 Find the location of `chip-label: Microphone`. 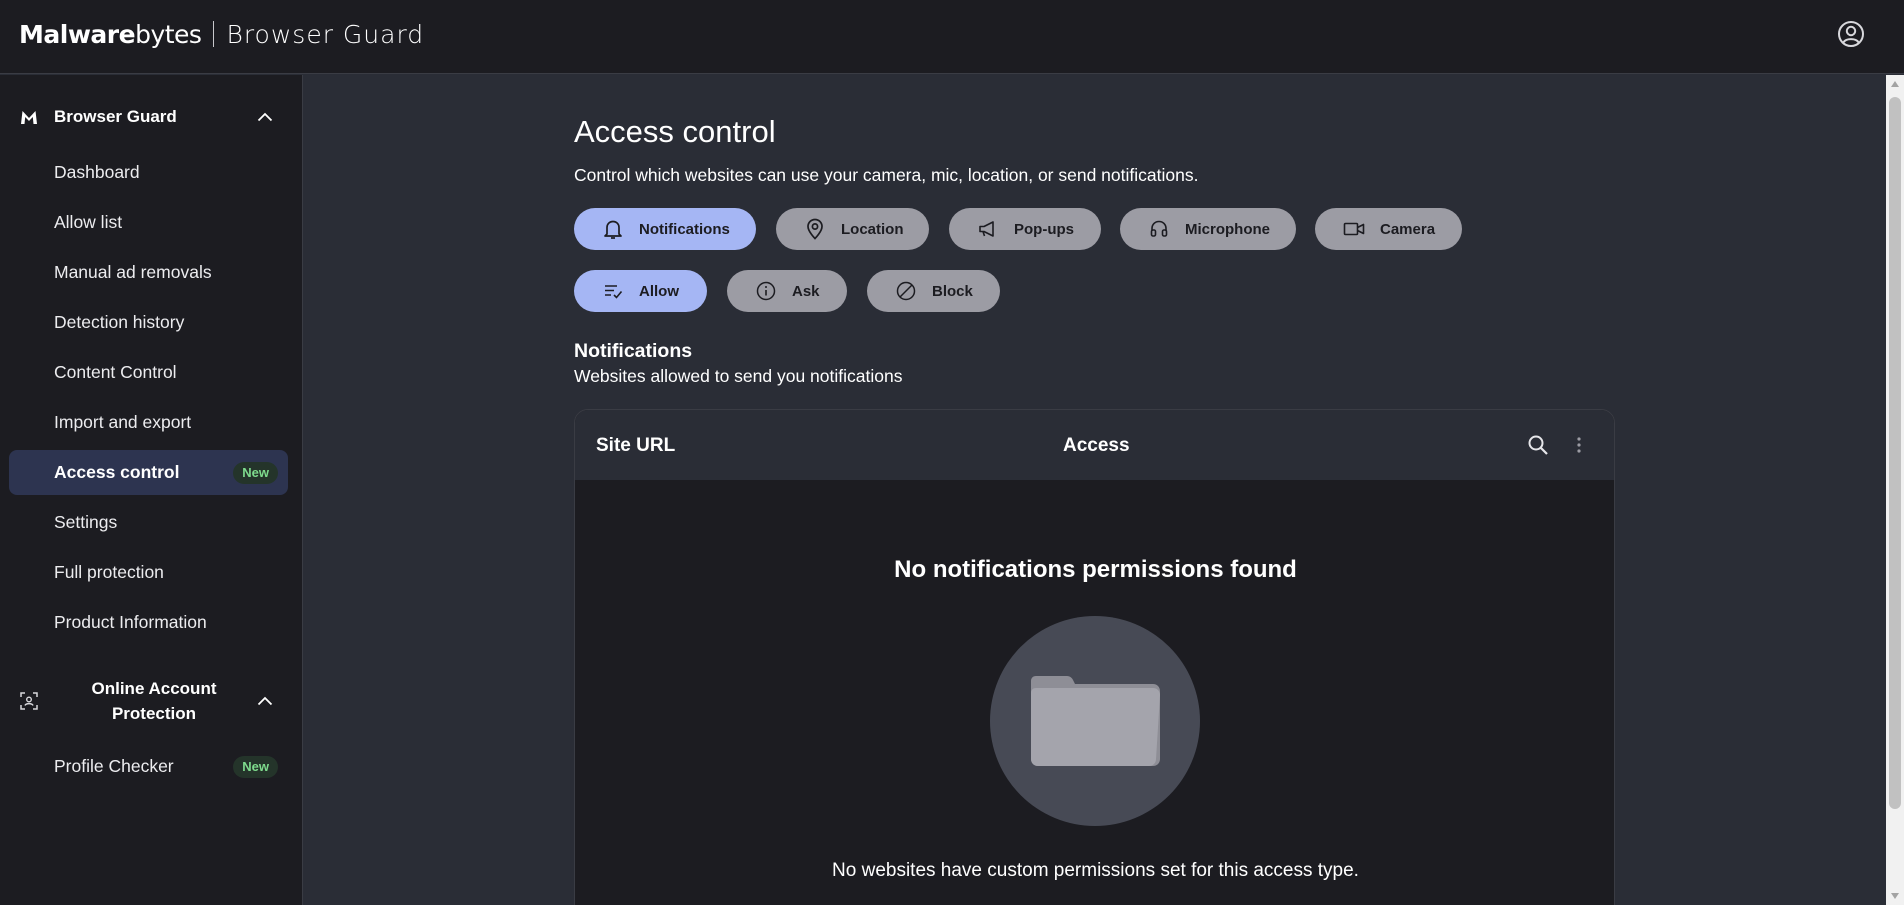

chip-label: Microphone is located at coordinates (1227, 229).